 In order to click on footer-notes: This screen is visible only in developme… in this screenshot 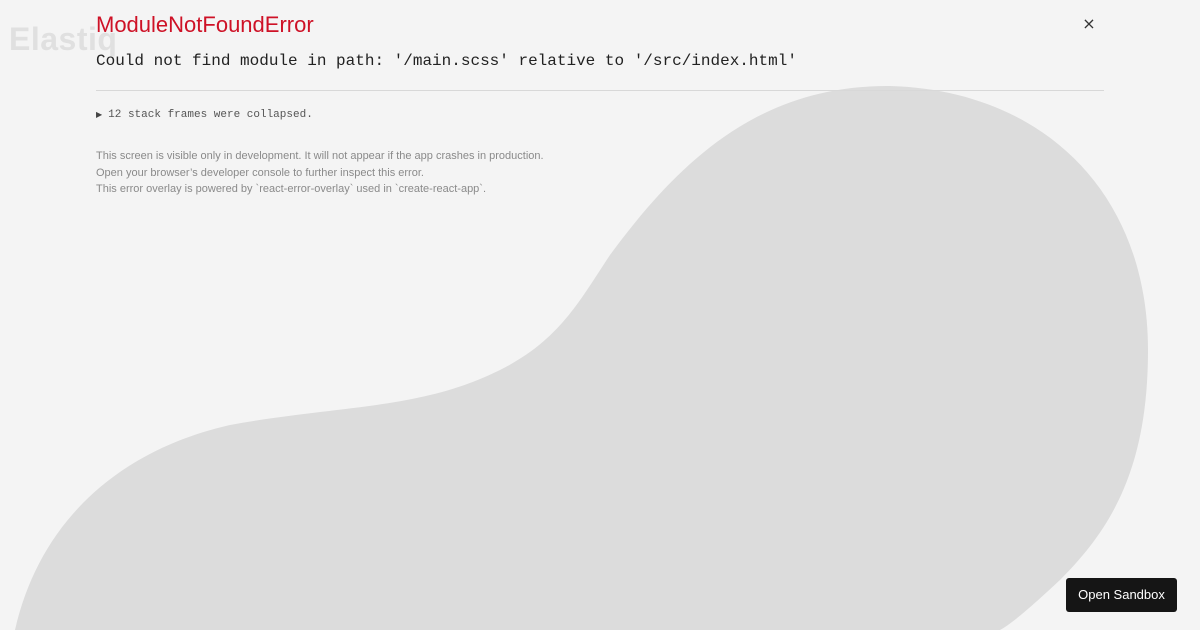, I will do `click(320, 173)`.